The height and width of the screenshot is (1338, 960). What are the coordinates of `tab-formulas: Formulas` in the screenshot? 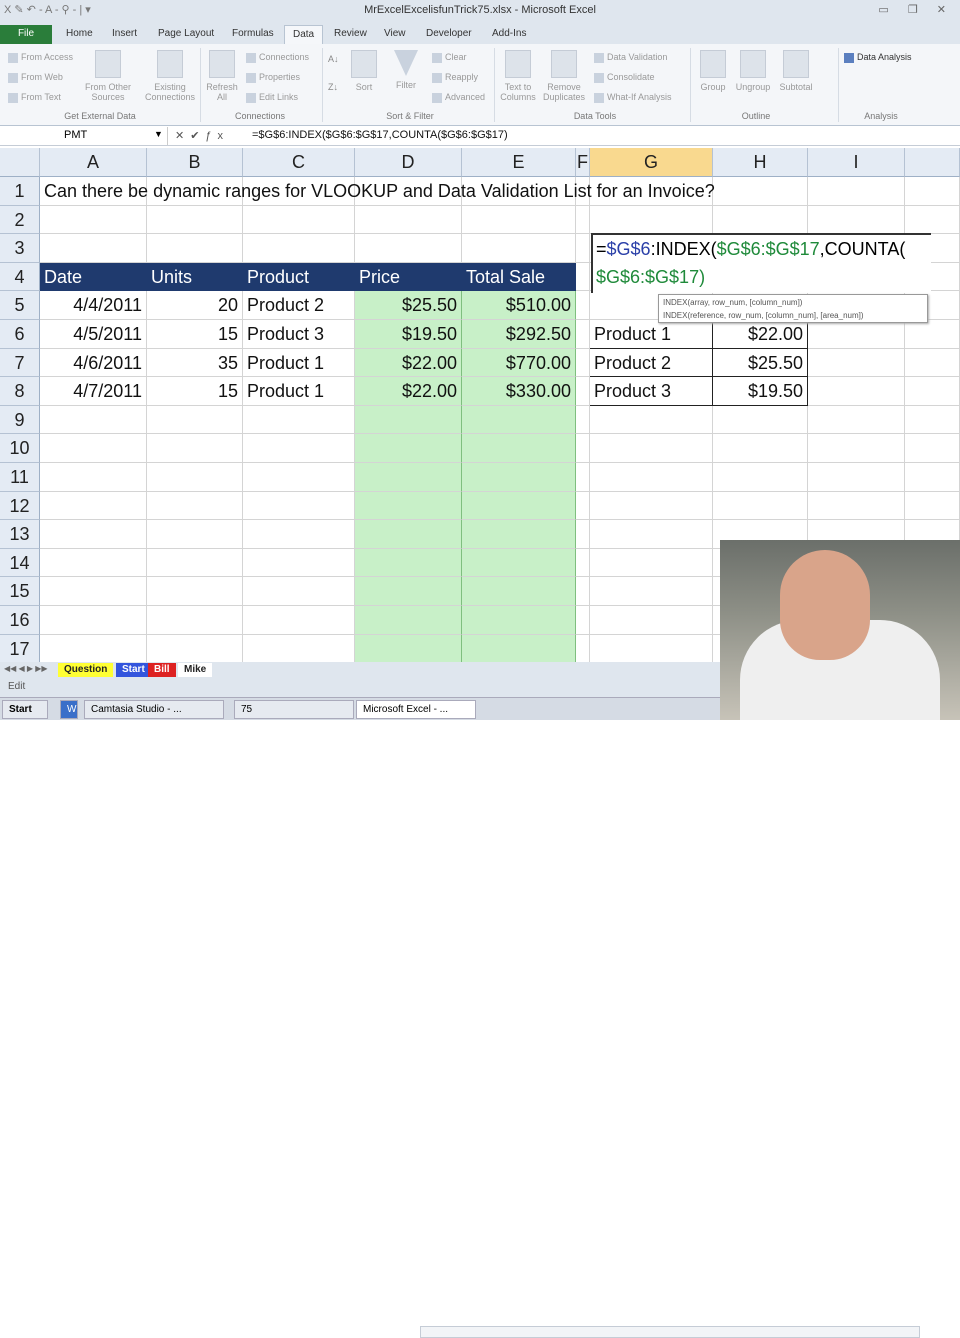 It's located at (253, 34).